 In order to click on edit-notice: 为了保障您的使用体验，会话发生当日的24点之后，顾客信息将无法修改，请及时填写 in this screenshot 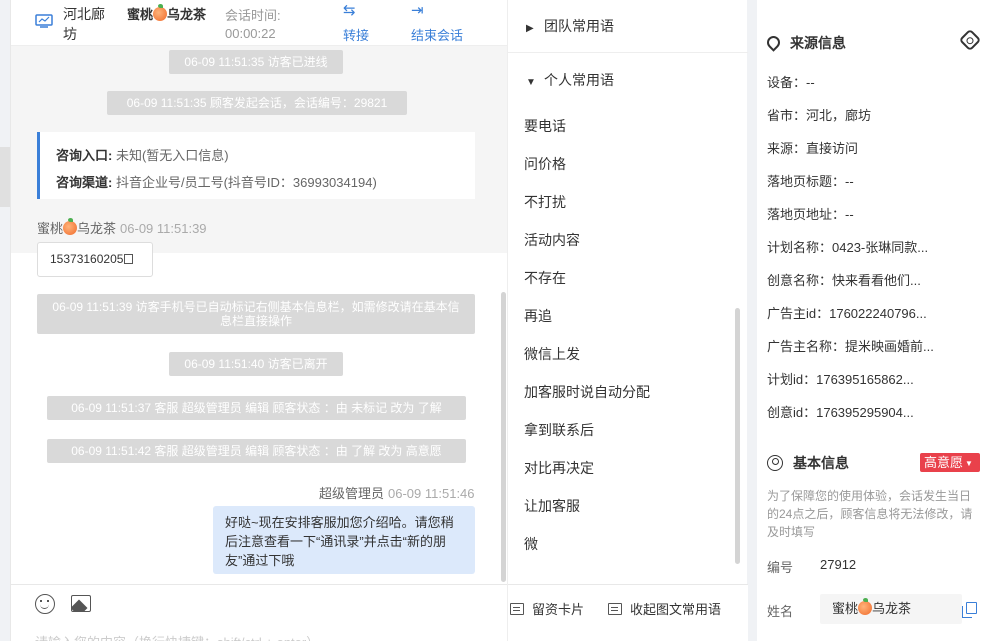, I will do `click(870, 514)`.